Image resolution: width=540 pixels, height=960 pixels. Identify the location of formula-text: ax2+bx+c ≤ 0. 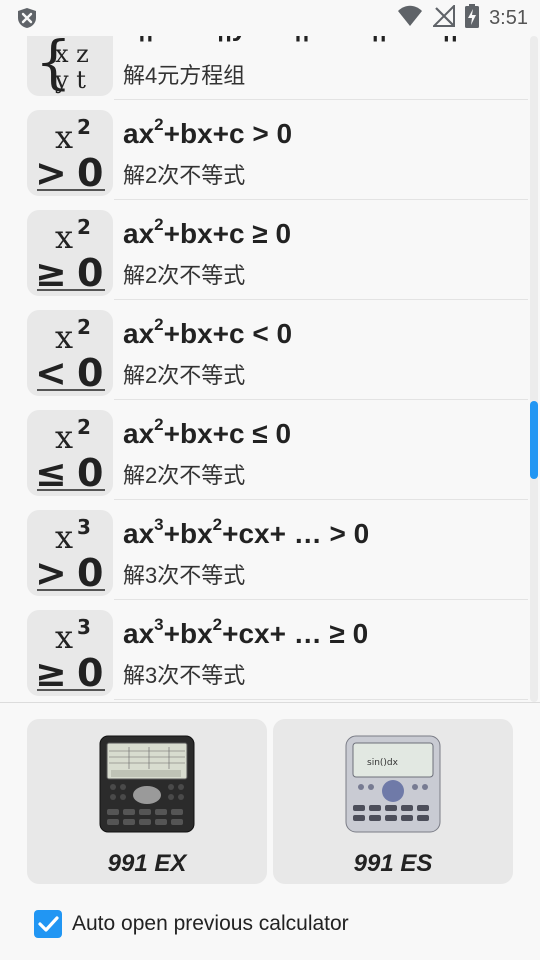
(207, 432).